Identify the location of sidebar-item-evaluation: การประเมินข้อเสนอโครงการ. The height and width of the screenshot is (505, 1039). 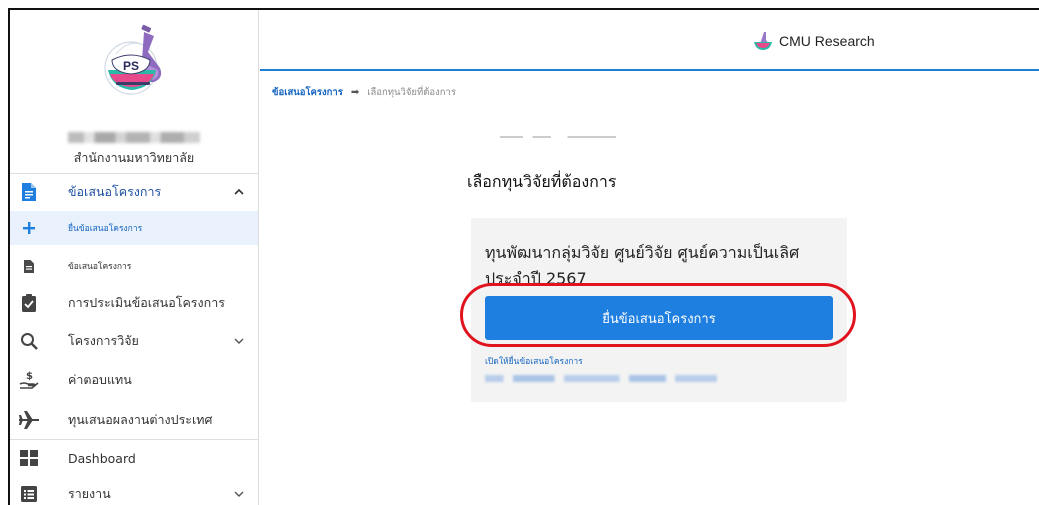
(134, 303).